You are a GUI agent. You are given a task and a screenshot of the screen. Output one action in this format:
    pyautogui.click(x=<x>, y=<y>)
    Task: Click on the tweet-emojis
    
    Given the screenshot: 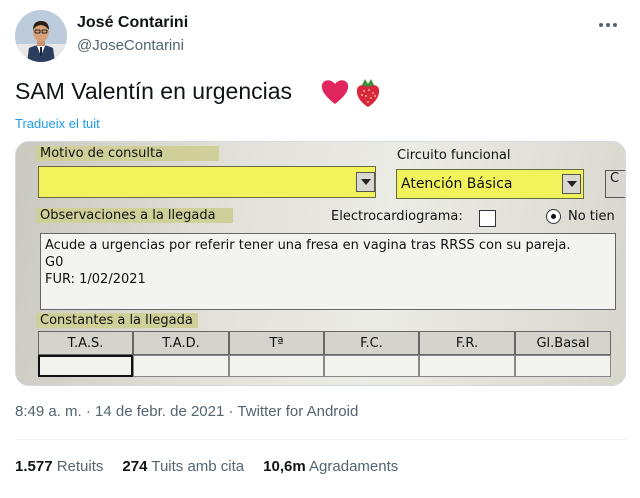 What is the action you would take?
    pyautogui.click(x=351, y=93)
    